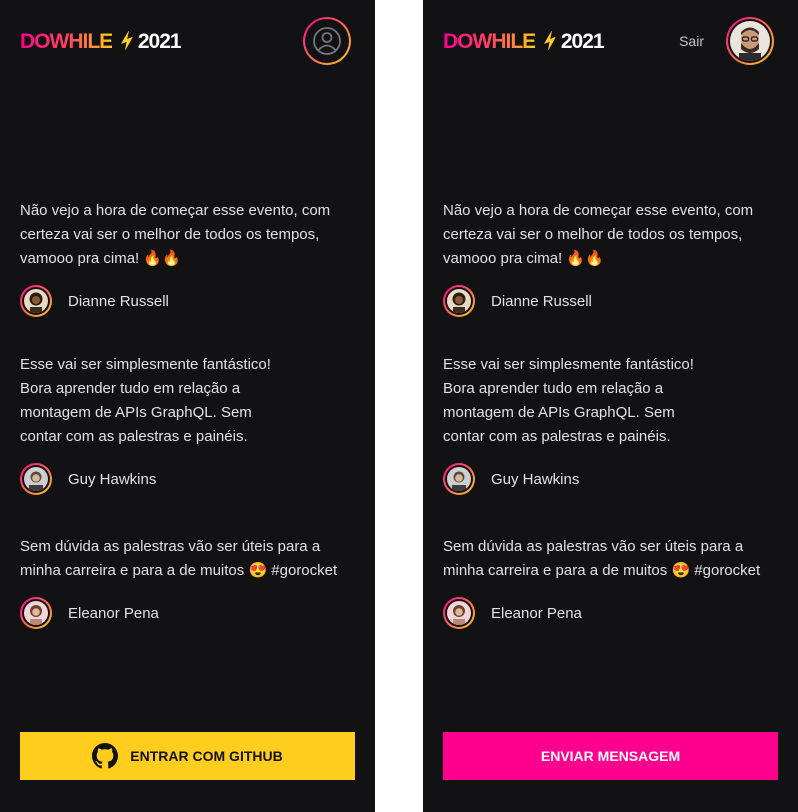  What do you see at coordinates (105, 756) in the screenshot?
I see `github-icon` at bounding box center [105, 756].